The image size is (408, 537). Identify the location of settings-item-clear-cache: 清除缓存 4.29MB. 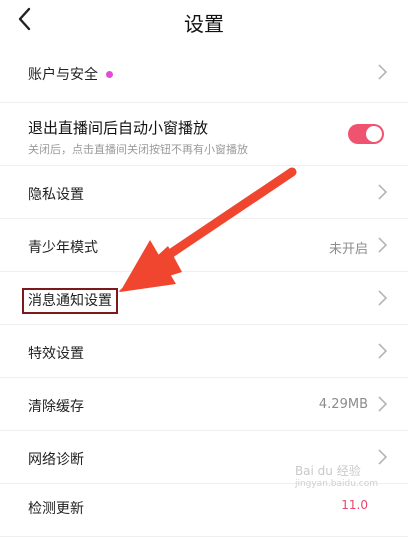
(204, 404).